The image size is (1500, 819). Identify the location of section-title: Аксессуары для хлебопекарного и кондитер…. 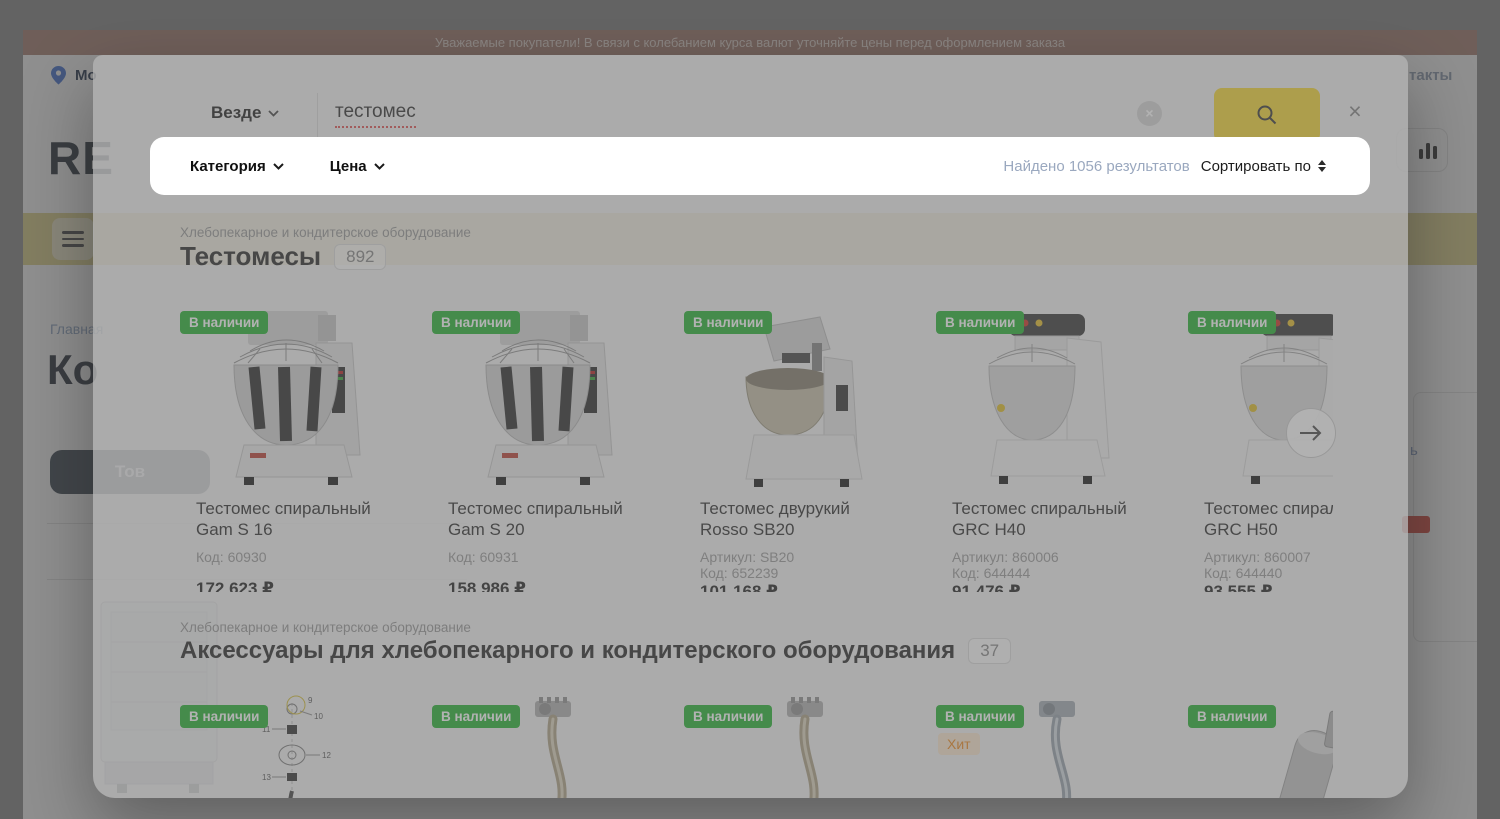
(567, 651).